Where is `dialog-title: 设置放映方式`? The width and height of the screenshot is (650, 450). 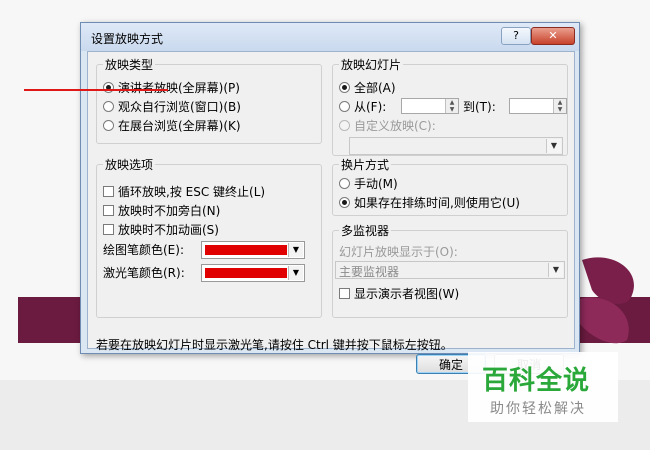
dialog-title: 设置放映方式 is located at coordinates (127, 39).